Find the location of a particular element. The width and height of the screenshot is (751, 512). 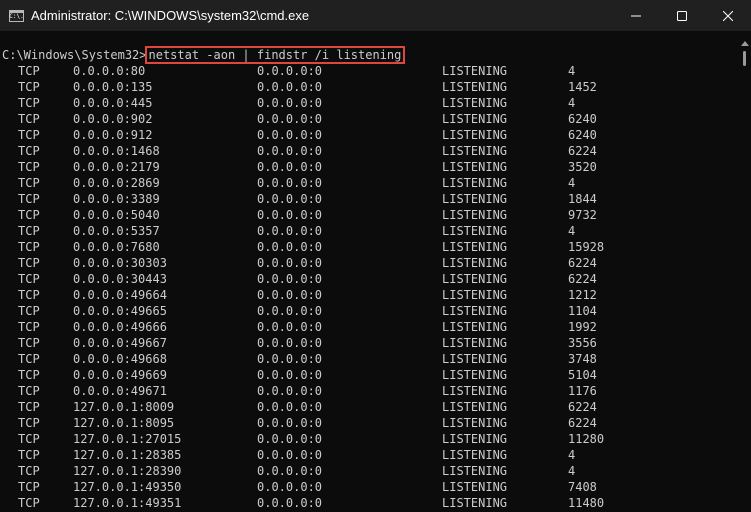

scroll-thumb is located at coordinates (744, 58).